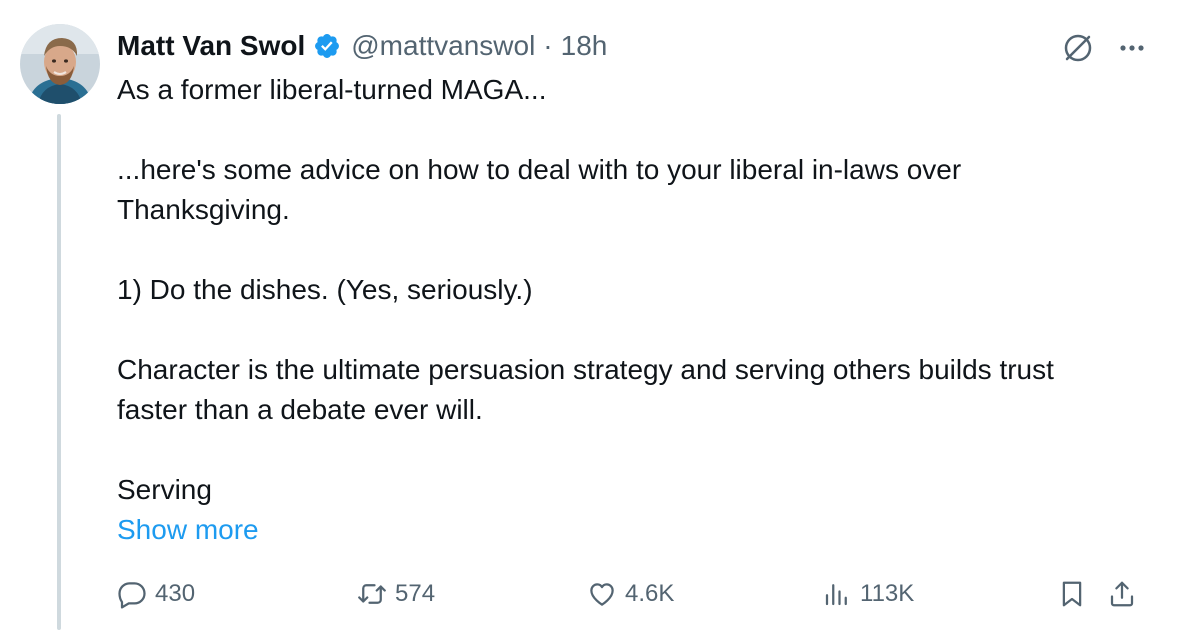  I want to click on timestamp: 18h, so click(584, 46).